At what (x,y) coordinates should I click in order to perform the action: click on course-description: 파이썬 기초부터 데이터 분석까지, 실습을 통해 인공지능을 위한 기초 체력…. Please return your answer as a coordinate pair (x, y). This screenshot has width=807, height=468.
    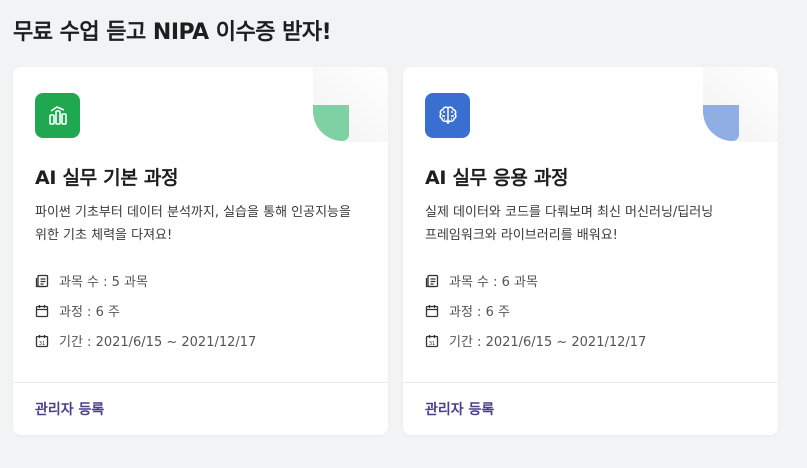
    Looking at the image, I should click on (205, 224).